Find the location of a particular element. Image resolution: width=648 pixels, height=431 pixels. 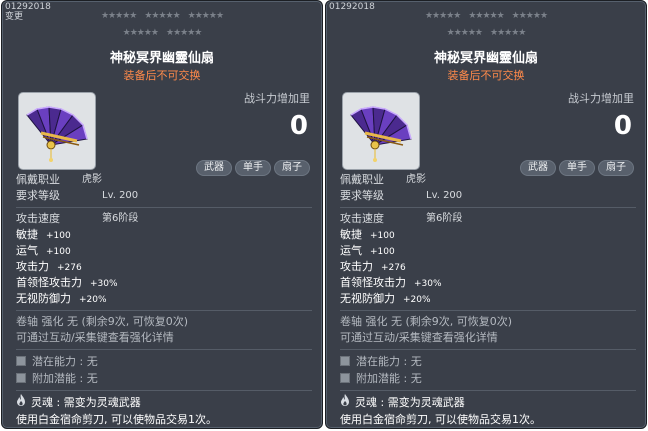

bonus-potential-label: 附加潜能 is located at coordinates (378, 378).